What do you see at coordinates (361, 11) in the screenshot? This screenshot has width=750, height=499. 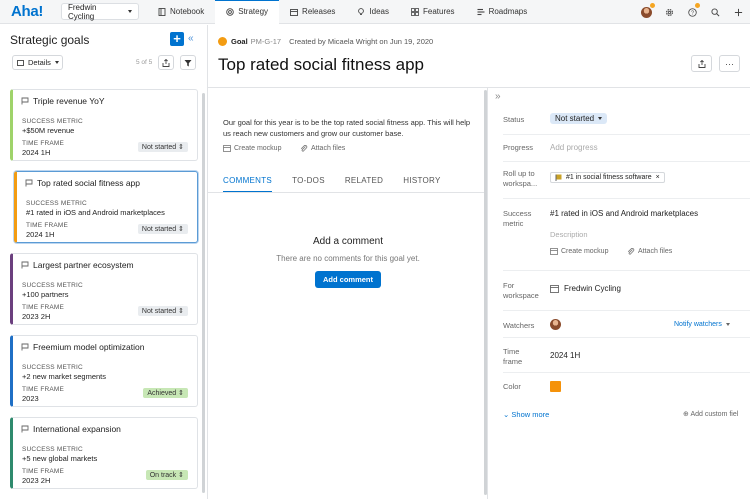 I see `lightbulb-icon` at bounding box center [361, 11].